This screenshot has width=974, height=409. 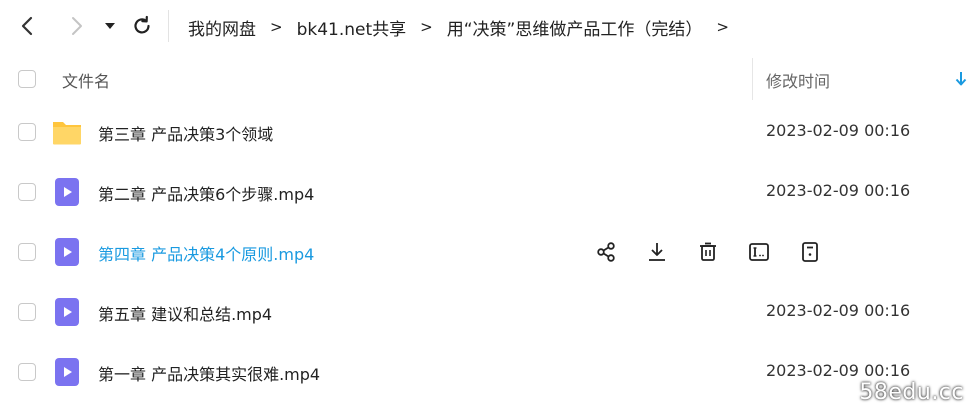 I want to click on download-icon, so click(x=657, y=252).